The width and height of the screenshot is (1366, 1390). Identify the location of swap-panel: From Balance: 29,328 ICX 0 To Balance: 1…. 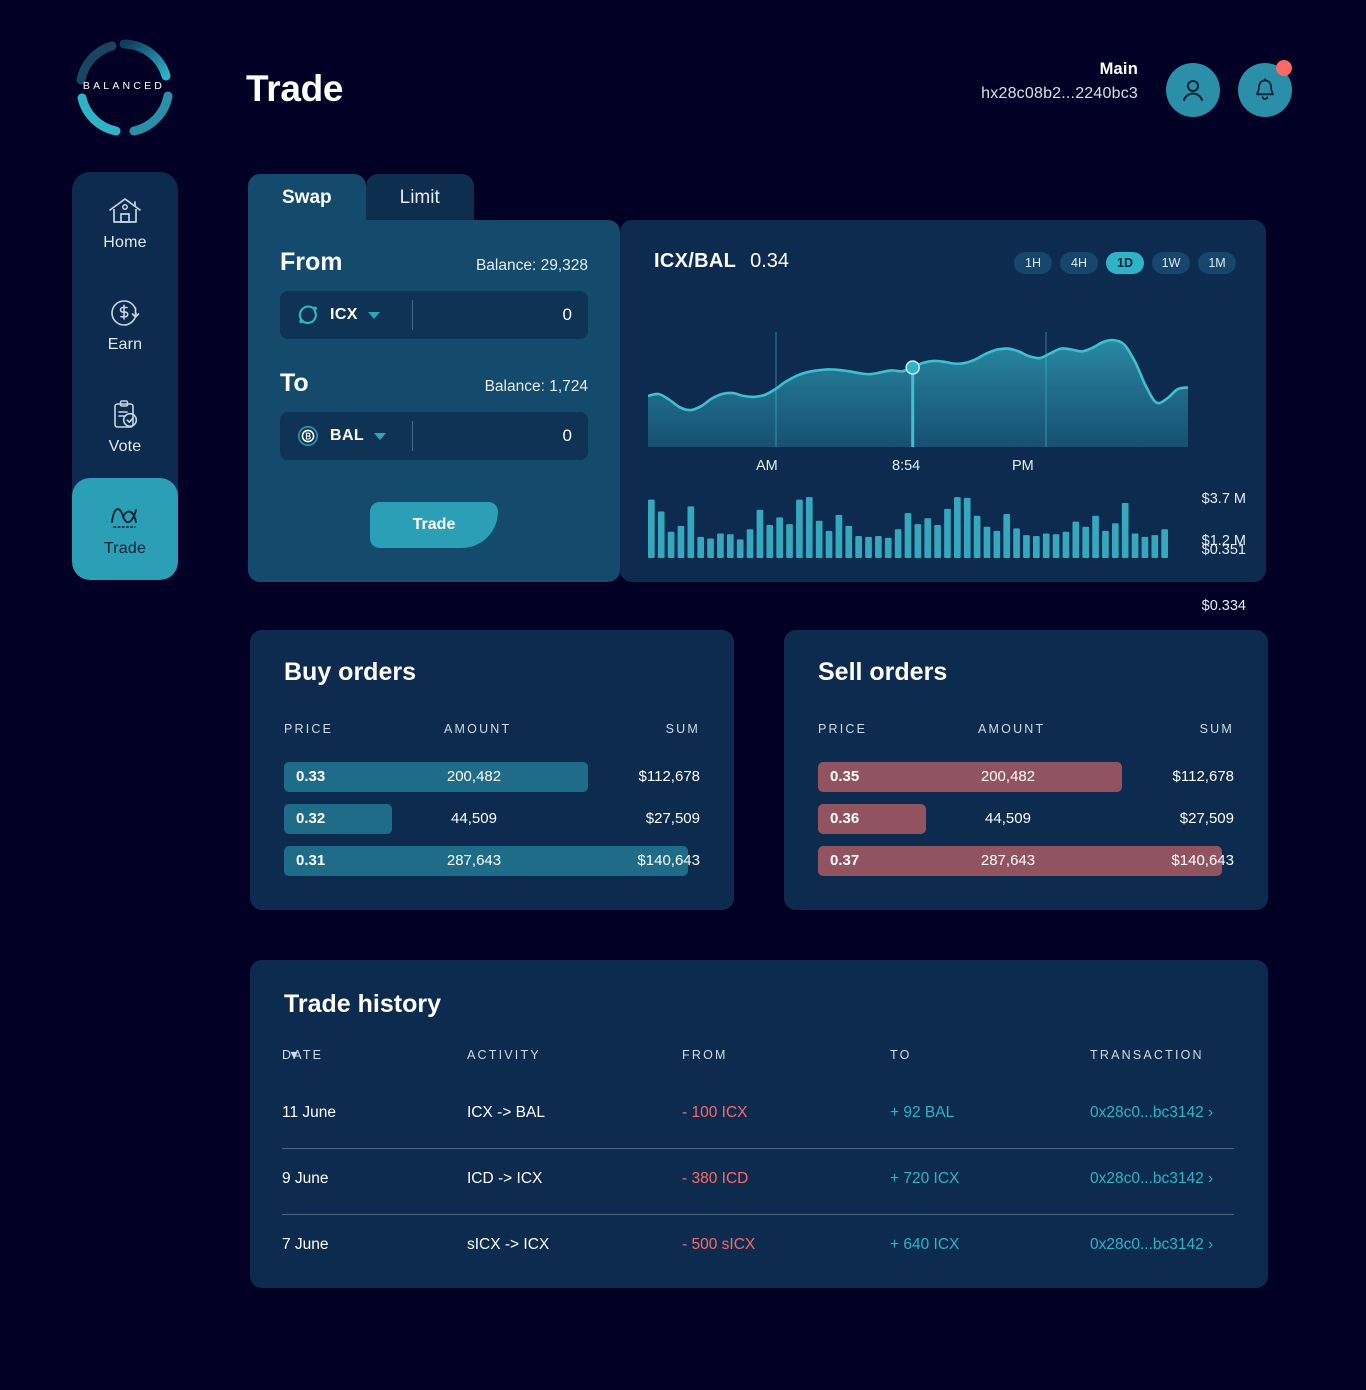
(434, 401).